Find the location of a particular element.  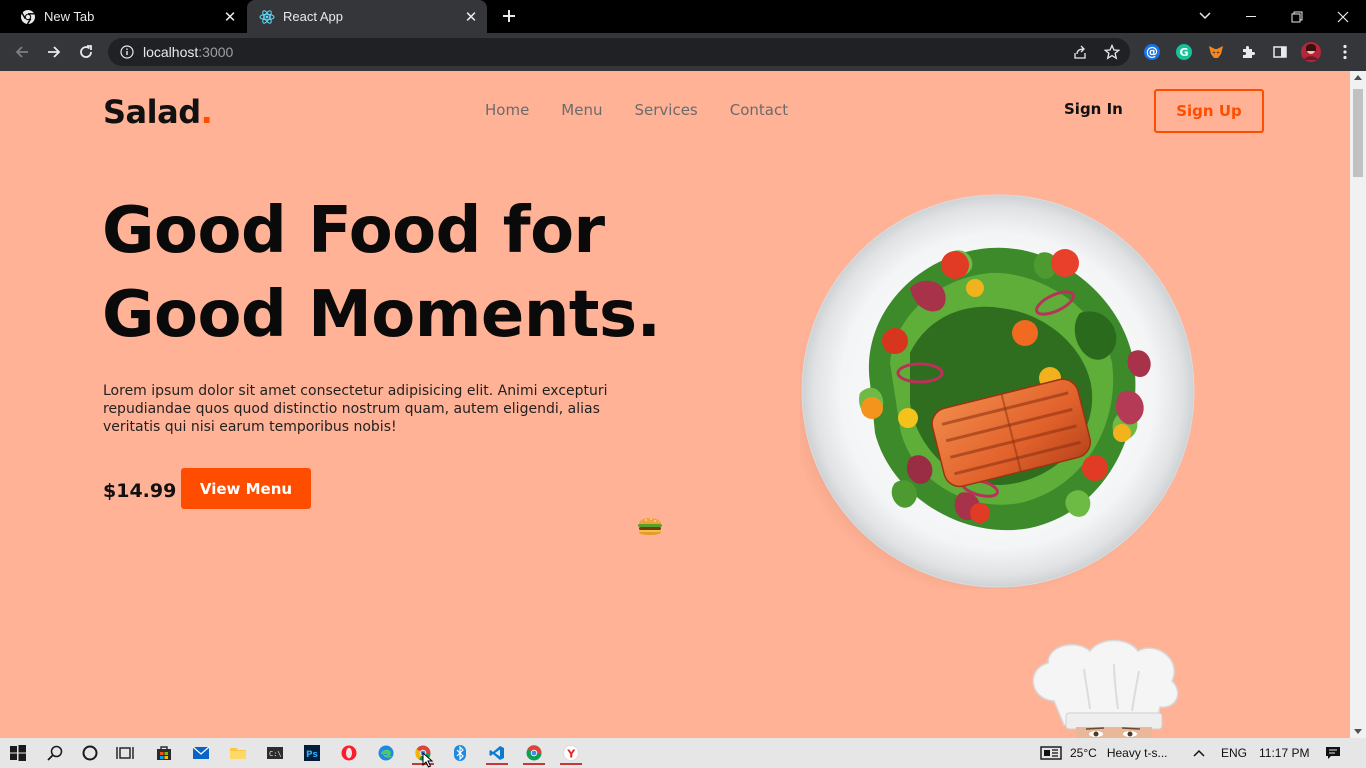

react-icon is located at coordinates (267, 17).